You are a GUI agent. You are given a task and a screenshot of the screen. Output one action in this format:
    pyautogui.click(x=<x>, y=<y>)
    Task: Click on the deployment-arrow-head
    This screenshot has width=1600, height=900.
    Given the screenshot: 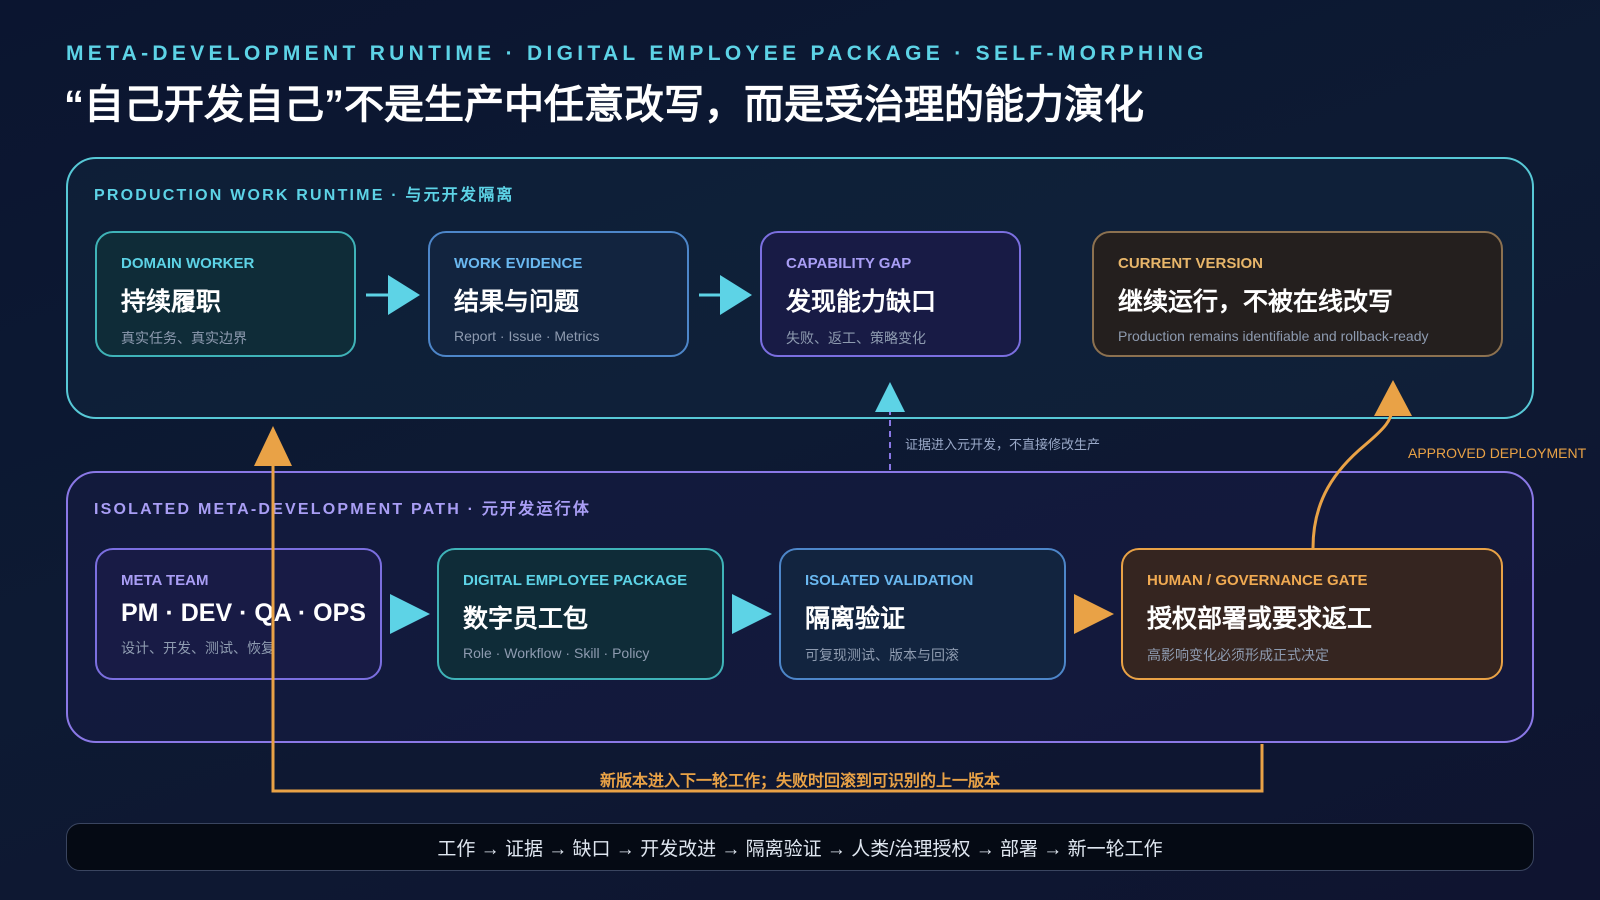 What is the action you would take?
    pyautogui.click(x=1393, y=398)
    